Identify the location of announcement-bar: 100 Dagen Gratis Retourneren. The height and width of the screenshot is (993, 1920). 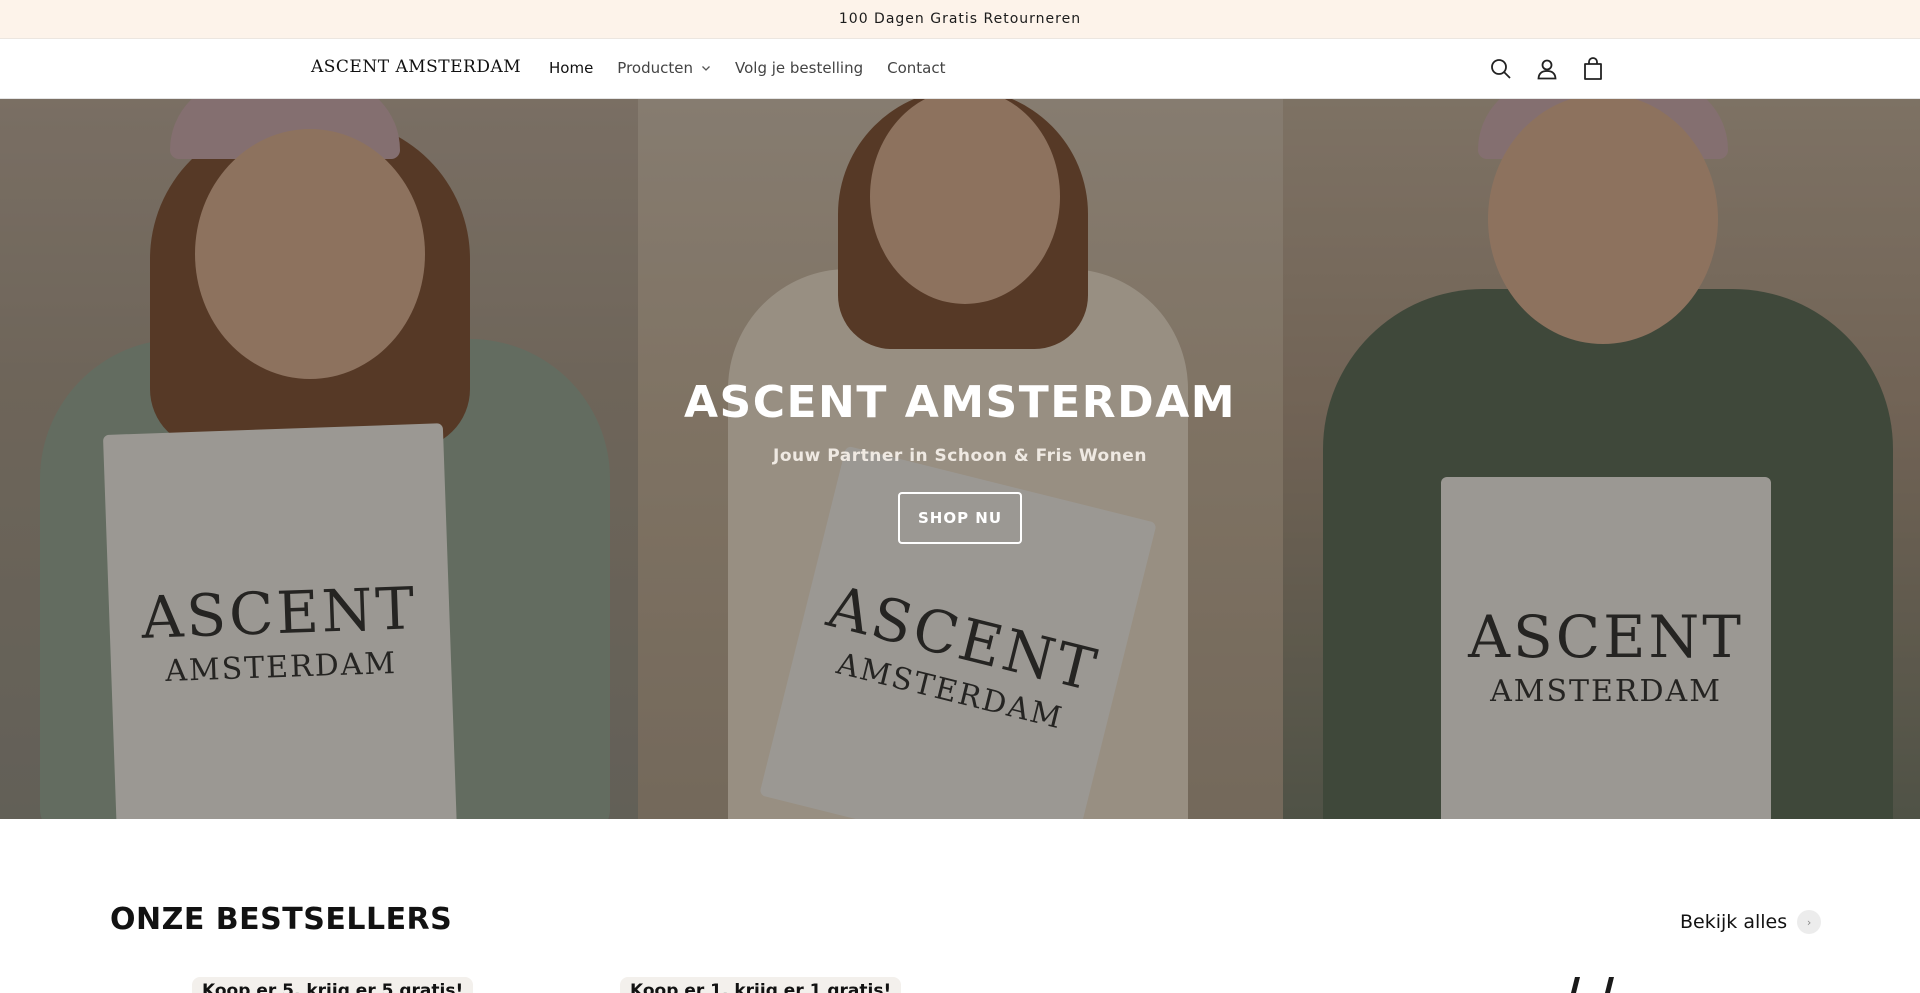
(960, 19).